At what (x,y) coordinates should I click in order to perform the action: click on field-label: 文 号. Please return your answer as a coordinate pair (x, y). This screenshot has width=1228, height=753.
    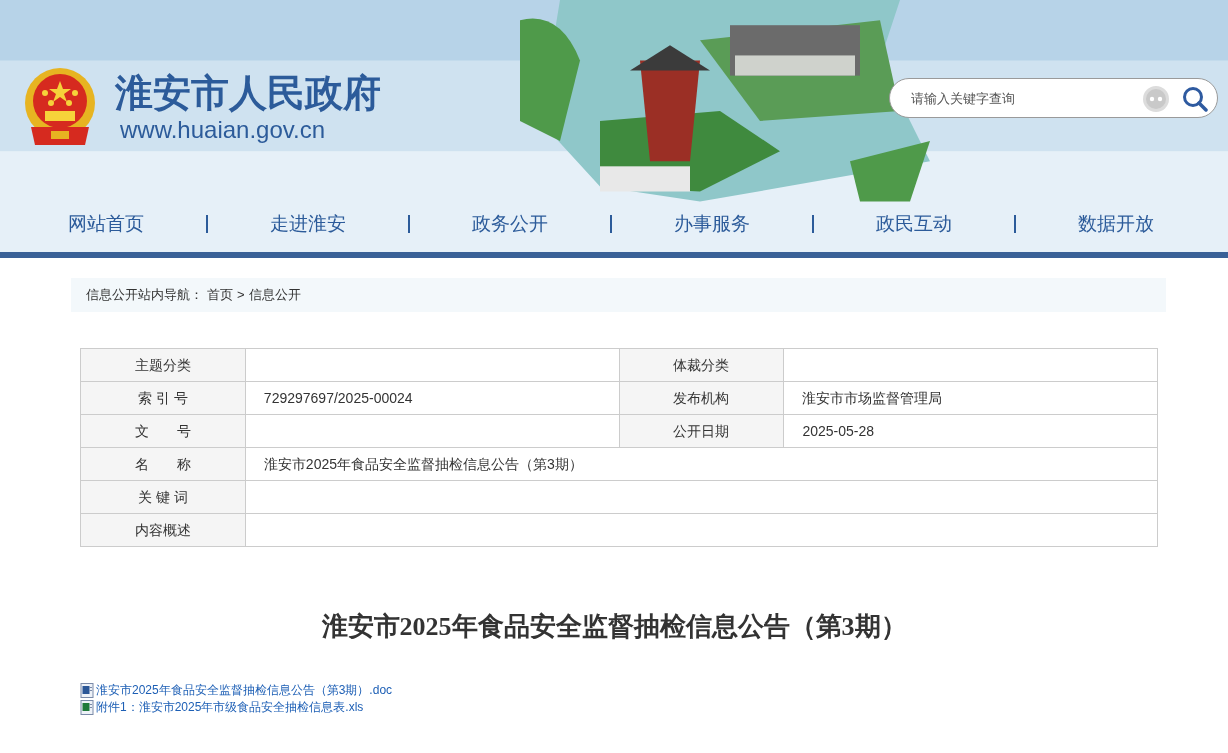
    Looking at the image, I should click on (163, 431).